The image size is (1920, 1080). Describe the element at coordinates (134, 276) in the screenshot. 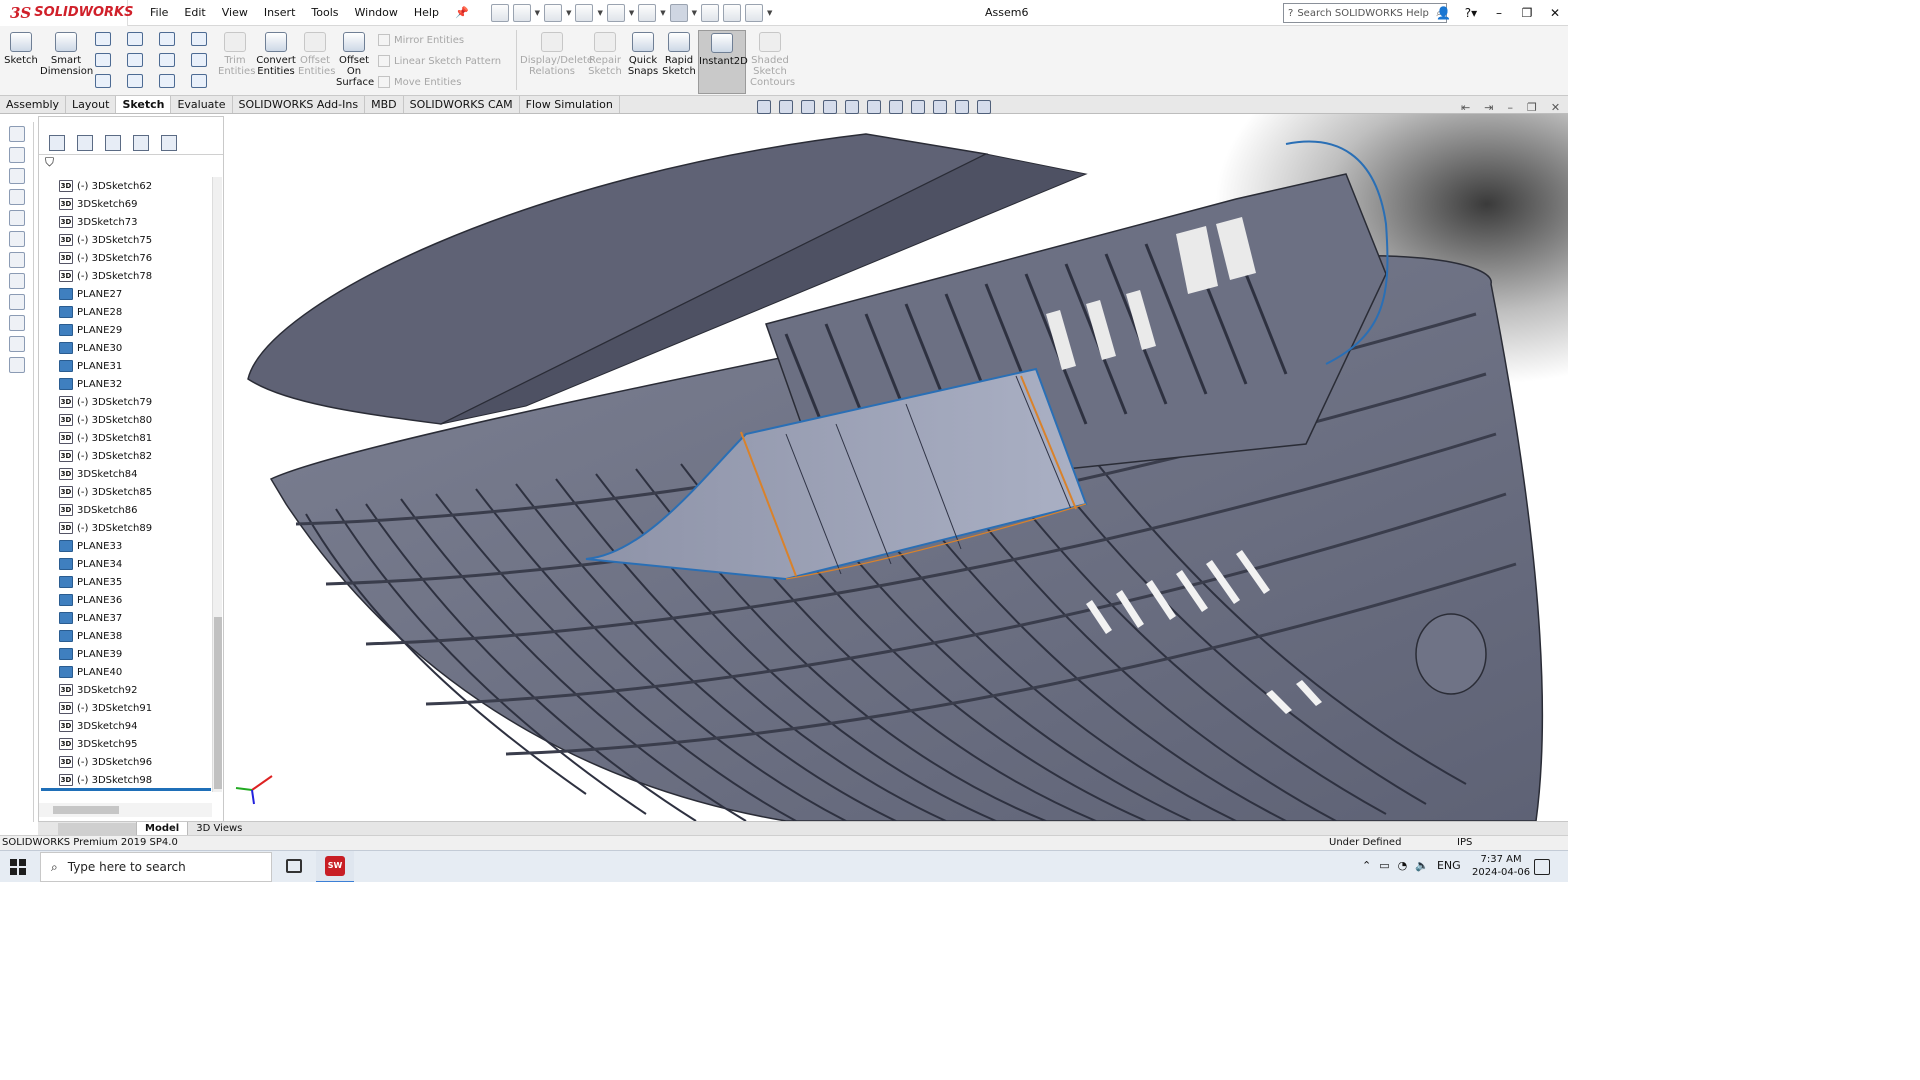

I see `tree-item: 3D (-) 3DSketch78` at that location.